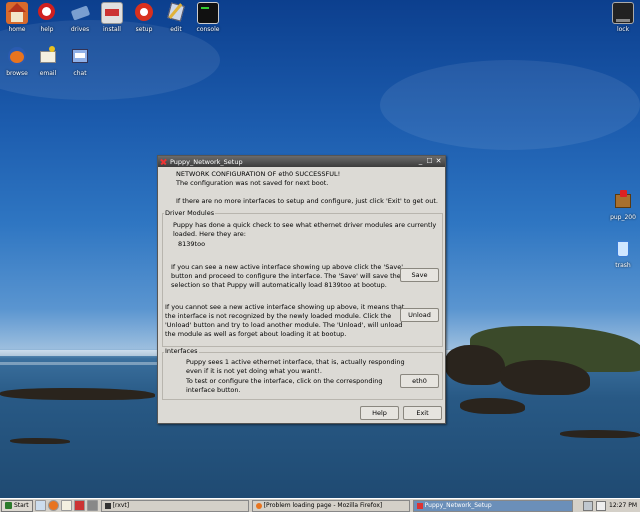 The width and height of the screenshot is (640, 512). I want to click on chat-icon, so click(80, 57).